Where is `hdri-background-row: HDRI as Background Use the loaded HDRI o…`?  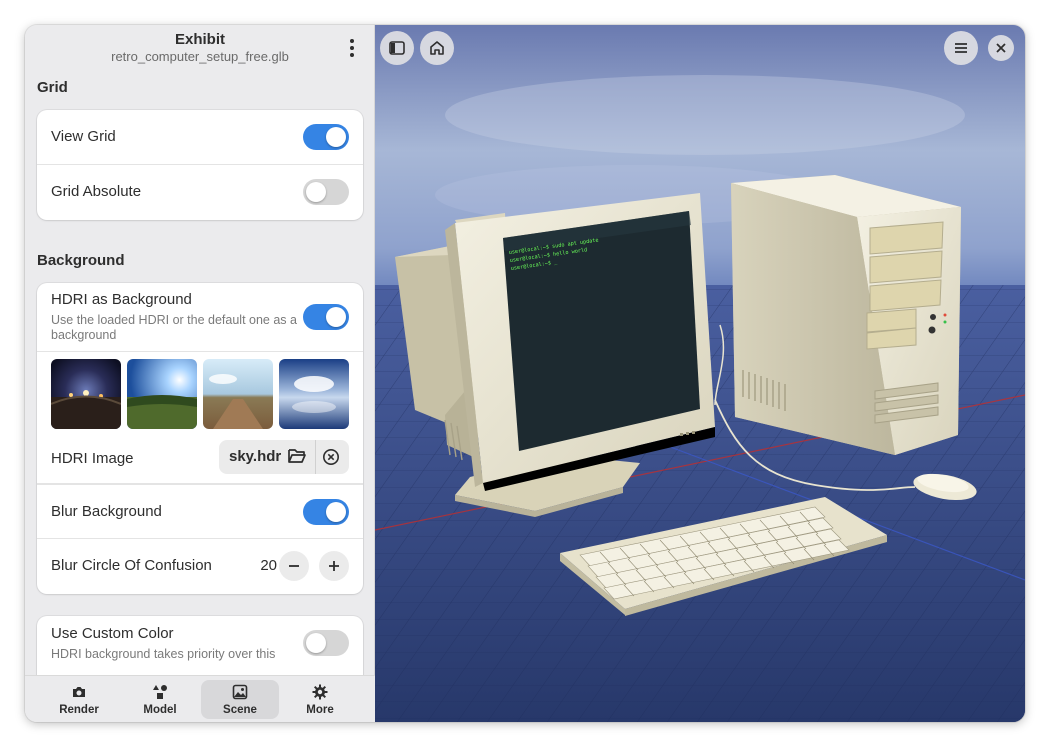
hdri-background-row: HDRI as Background Use the loaded HDRI o… is located at coordinates (200, 317).